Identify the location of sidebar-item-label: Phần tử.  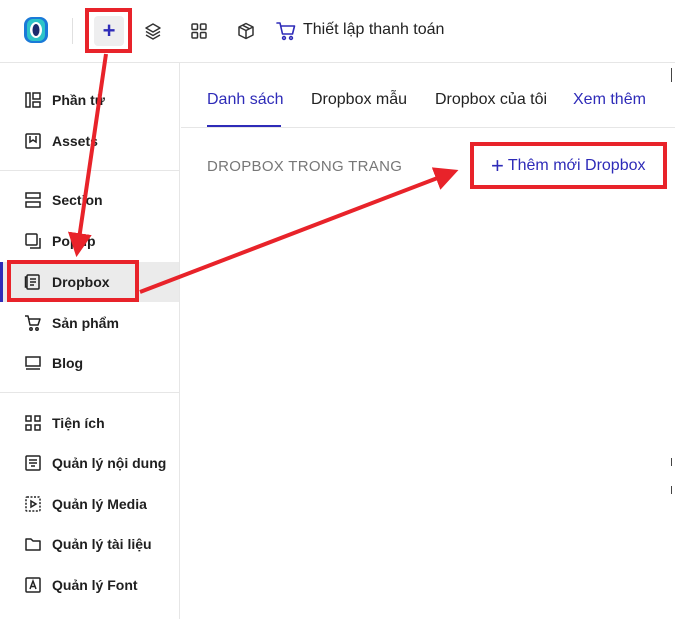
(78, 100).